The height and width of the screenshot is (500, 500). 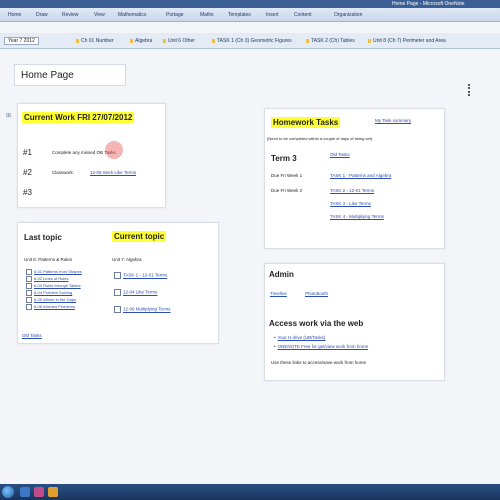 I want to click on menu-item-maths: Maths, so click(x=207, y=15).